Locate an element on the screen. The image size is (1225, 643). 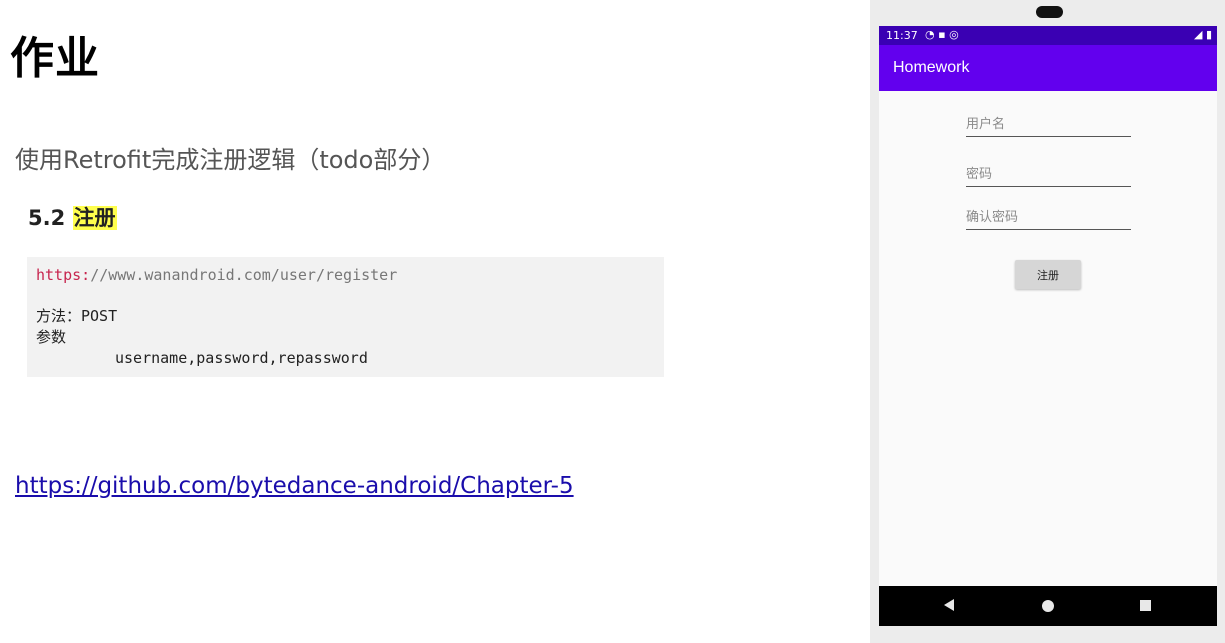
app-title: Homework is located at coordinates (931, 67).